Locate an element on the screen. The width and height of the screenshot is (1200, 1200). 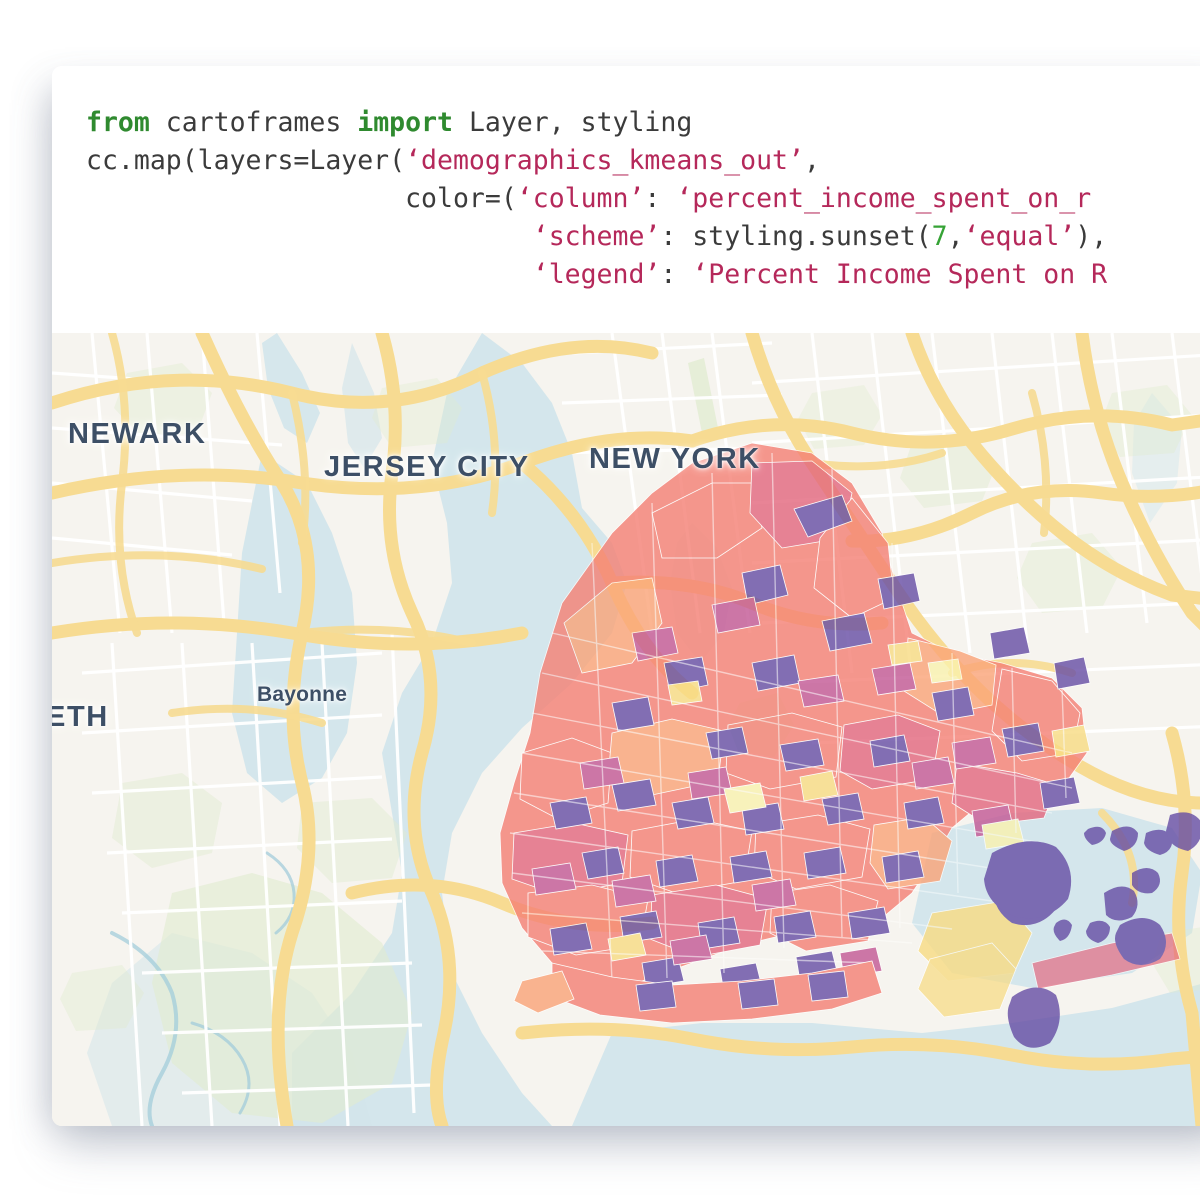
code-line-5: ‘legend’: ‘Percent Income Spent on R is located at coordinates (643, 275).